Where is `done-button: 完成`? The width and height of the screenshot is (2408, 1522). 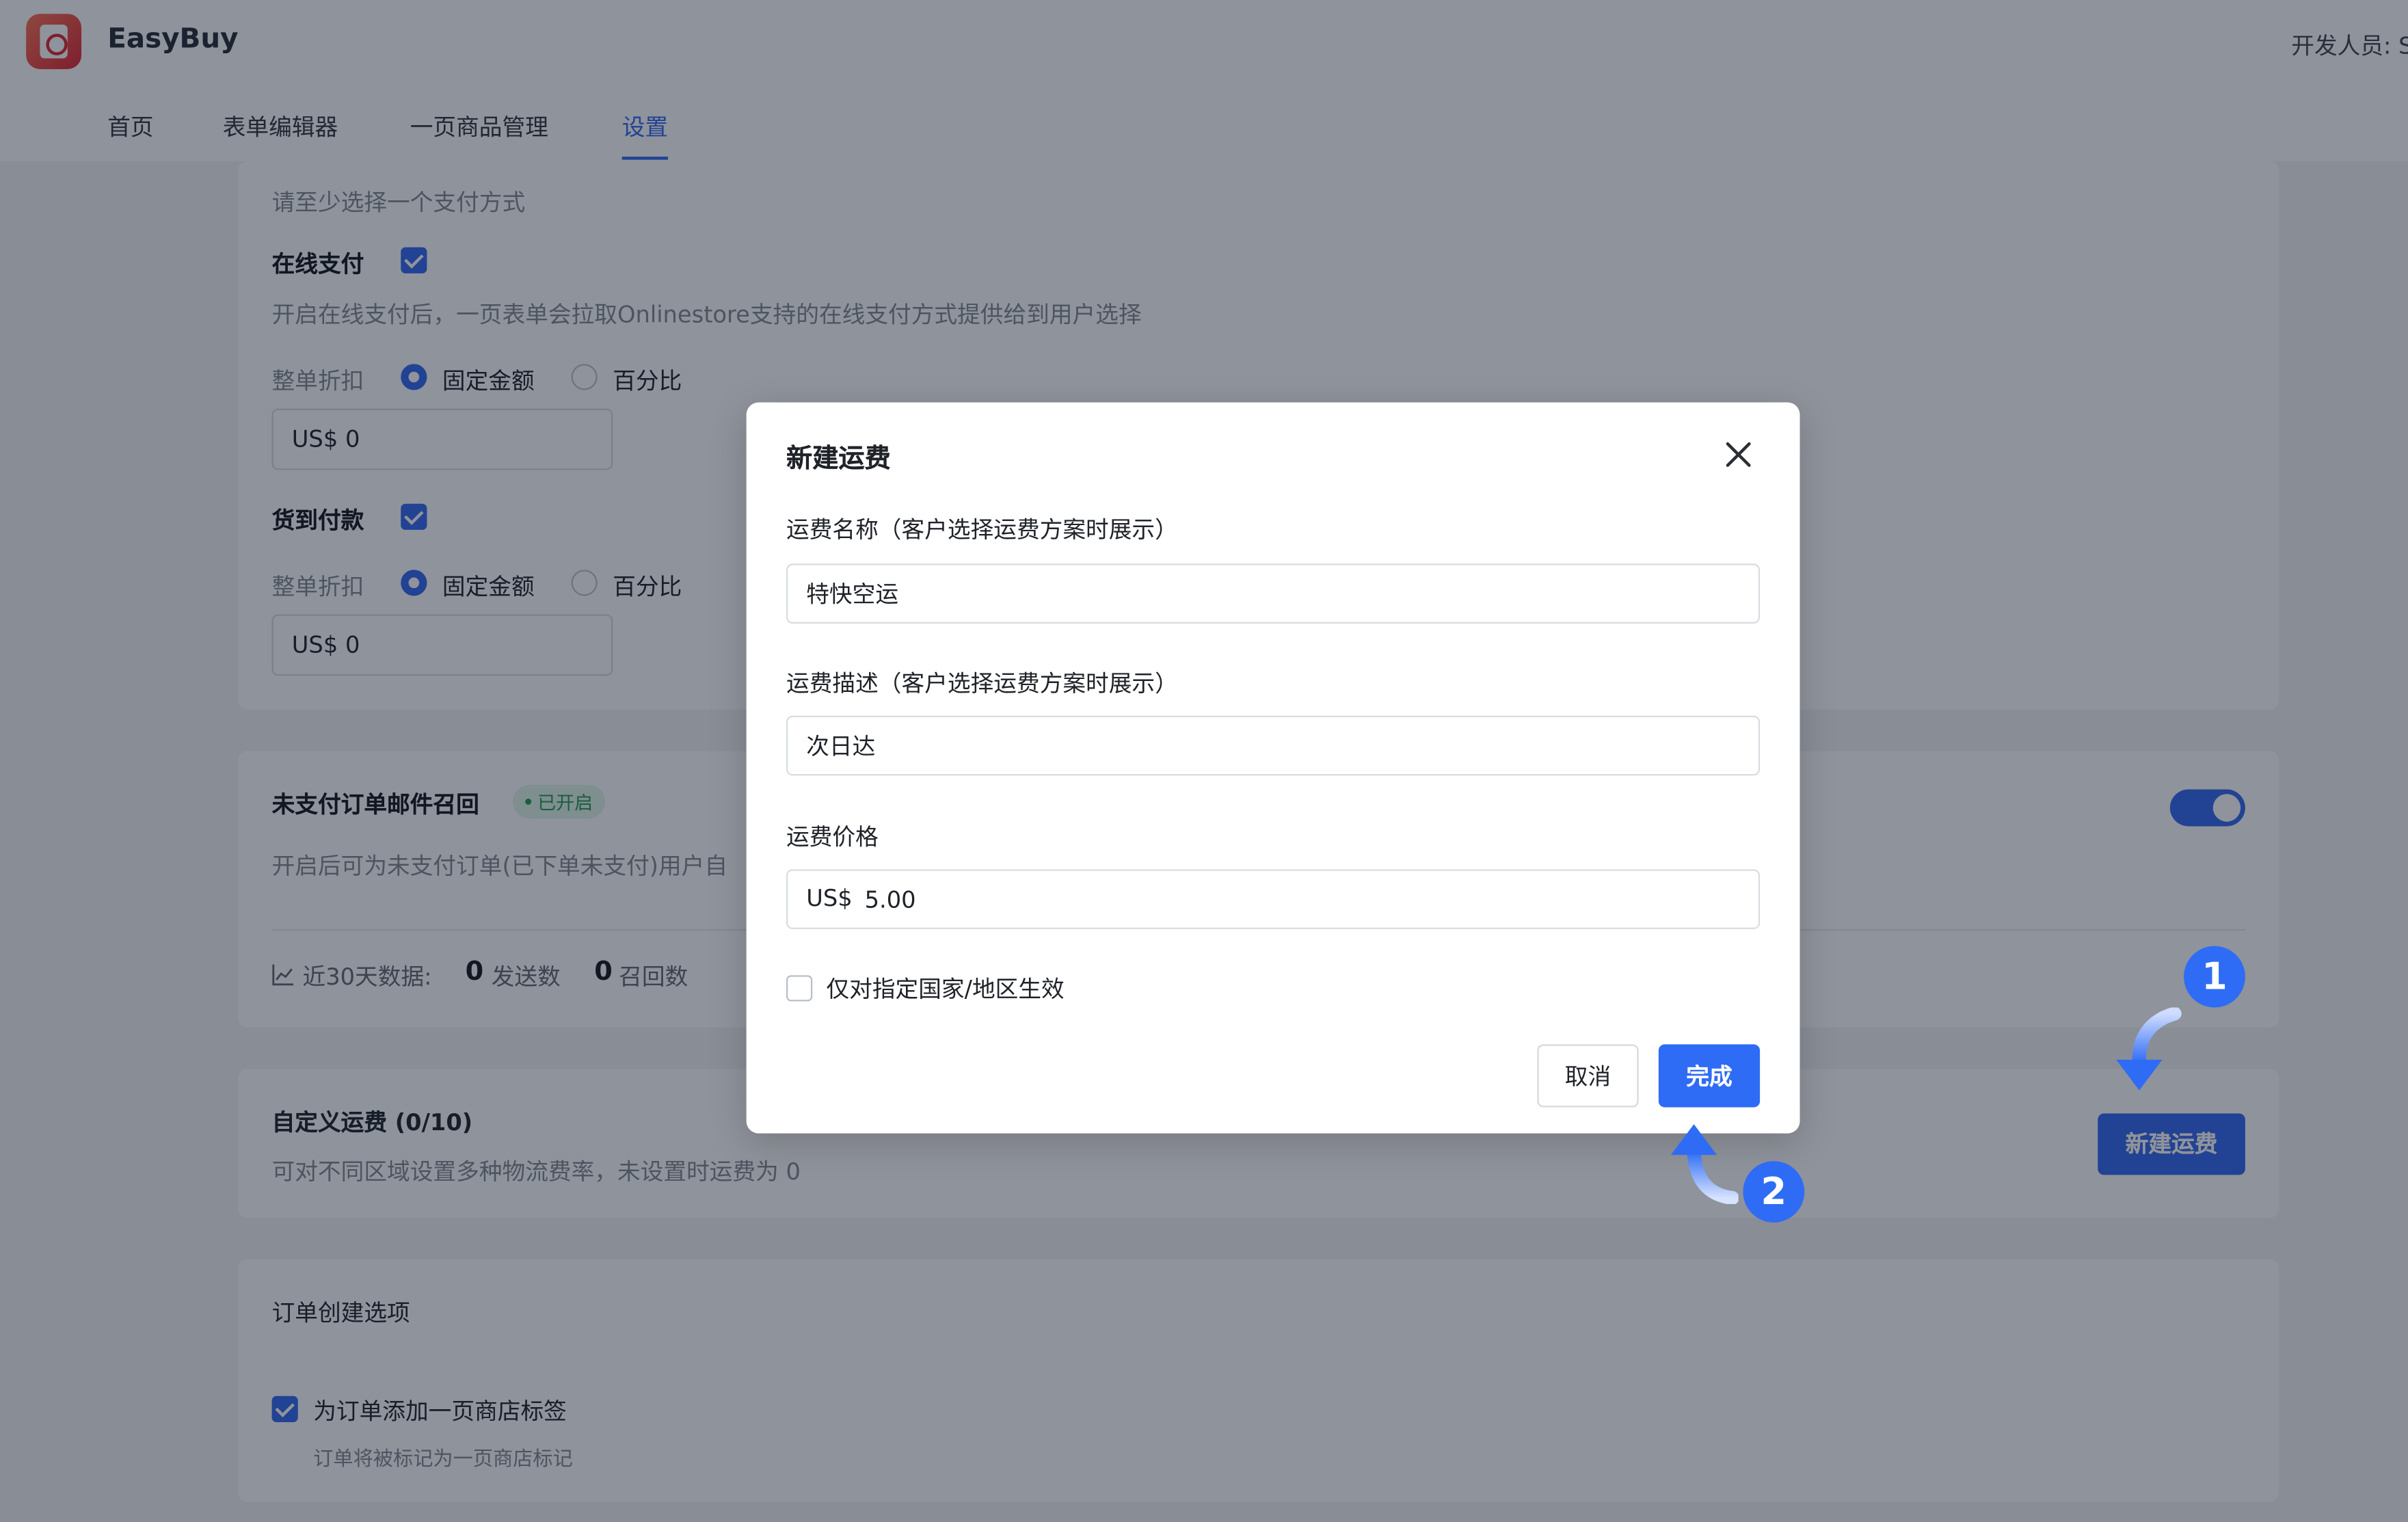
done-button: 完成 is located at coordinates (1709, 1076).